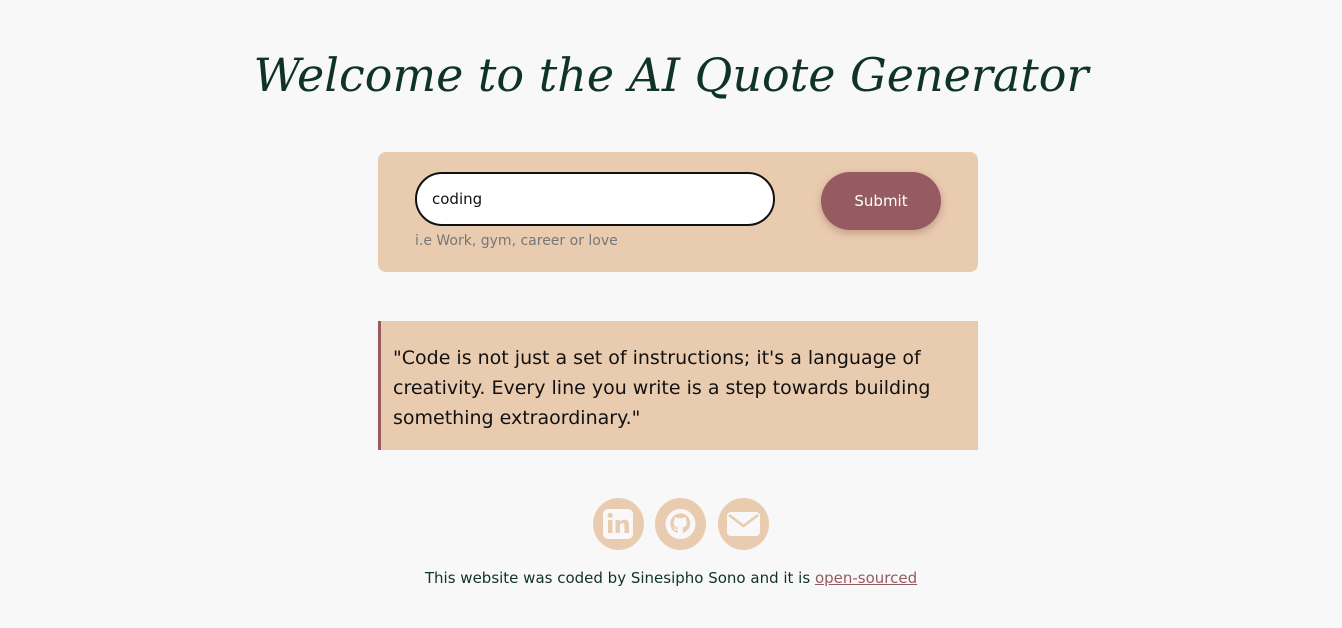 The height and width of the screenshot is (628, 1342). Describe the element at coordinates (671, 75) in the screenshot. I see `page-title: Welcome to the AI Quote Generator` at that location.